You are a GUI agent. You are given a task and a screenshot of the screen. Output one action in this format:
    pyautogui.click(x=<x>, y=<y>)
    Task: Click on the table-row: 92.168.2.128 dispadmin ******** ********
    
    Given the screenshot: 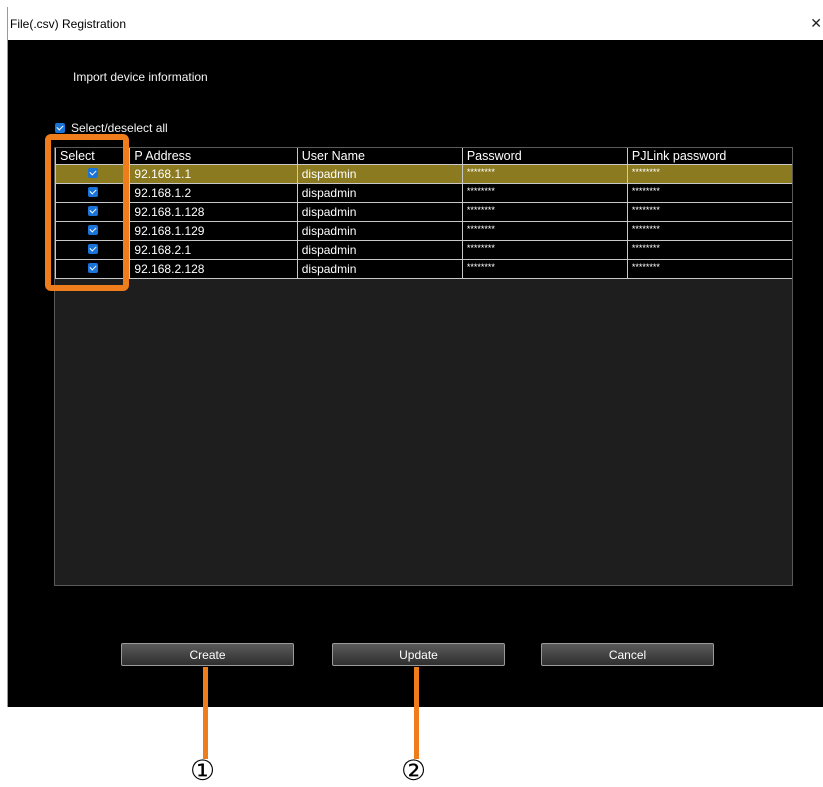 What is the action you would take?
    pyautogui.click(x=423, y=269)
    